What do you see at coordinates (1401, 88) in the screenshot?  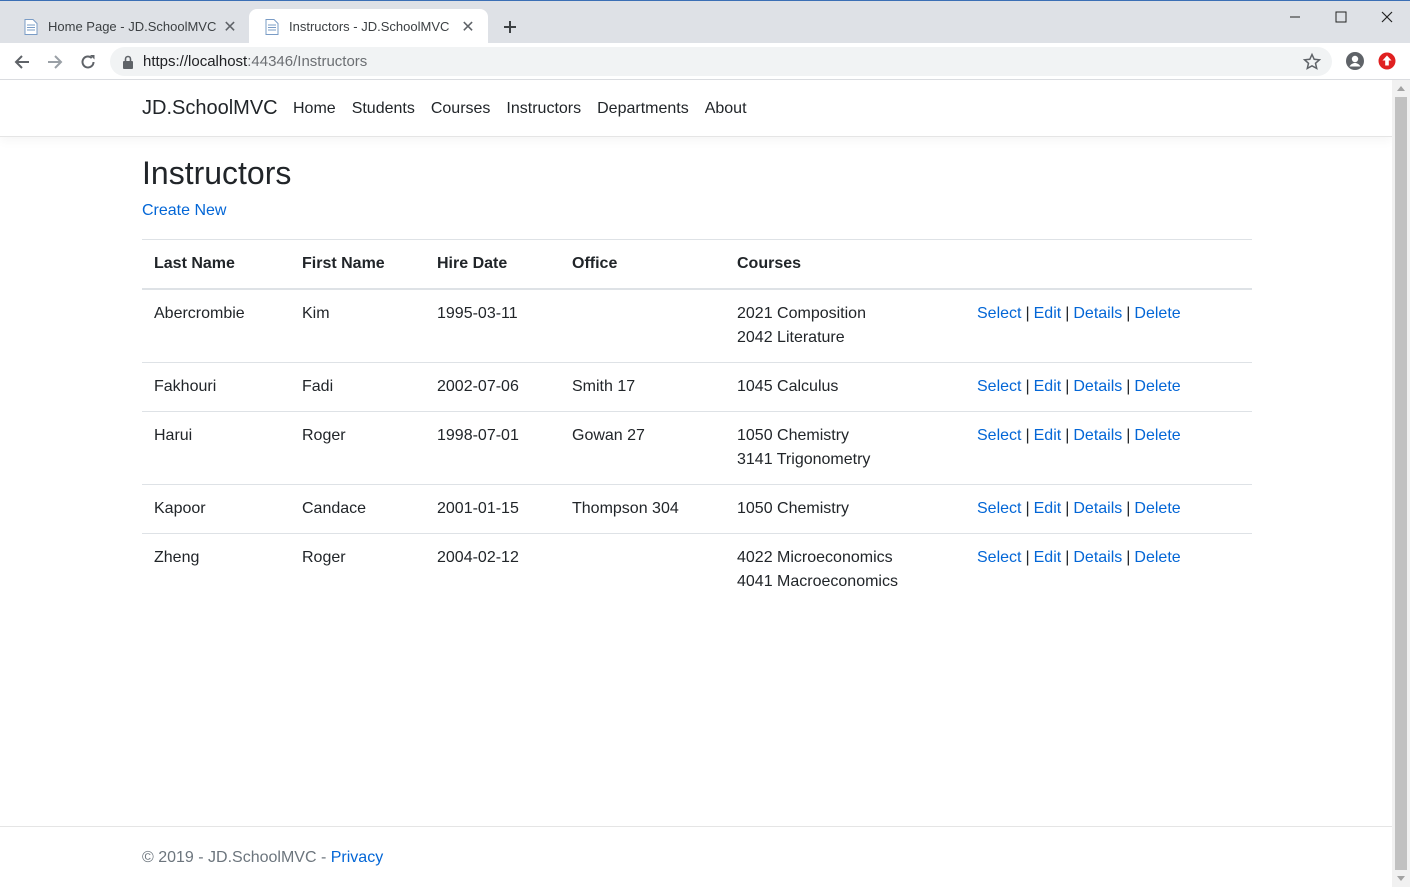 I see `scroll-up-arrow-icon` at bounding box center [1401, 88].